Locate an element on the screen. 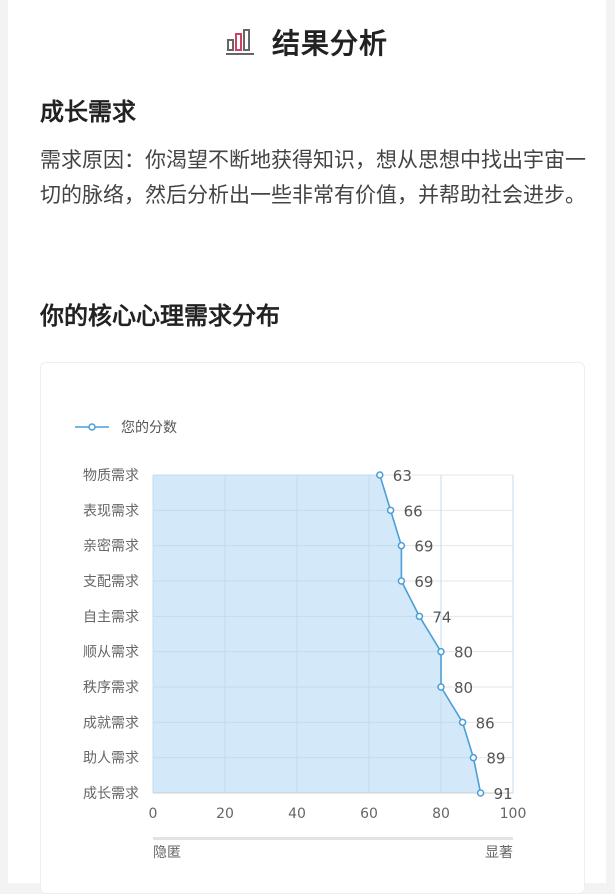  x-tick-label: 80 is located at coordinates (441, 814).